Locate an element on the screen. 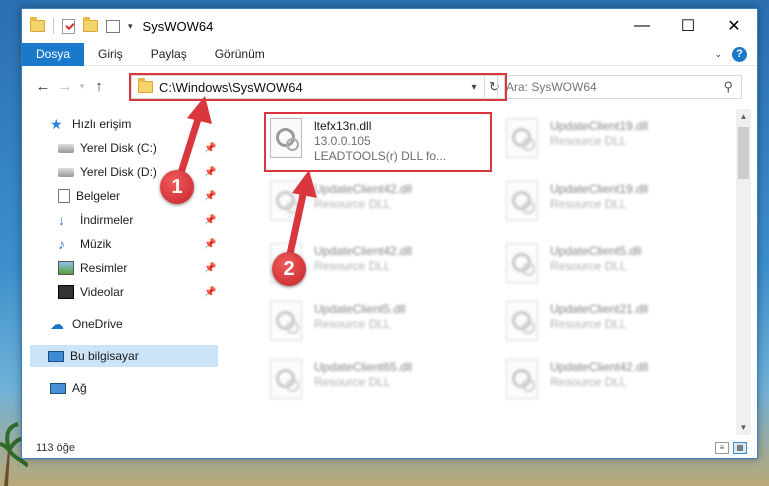 This screenshot has width=769, height=486. title-bar: ▾ SysWOW64 — ☐ ✕ is located at coordinates (389, 26).